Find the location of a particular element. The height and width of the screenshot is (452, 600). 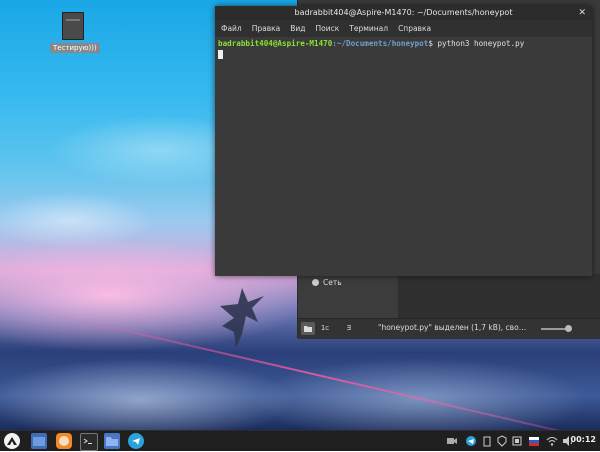

keyboard-layout-flag-icon is located at coordinates (534, 441).